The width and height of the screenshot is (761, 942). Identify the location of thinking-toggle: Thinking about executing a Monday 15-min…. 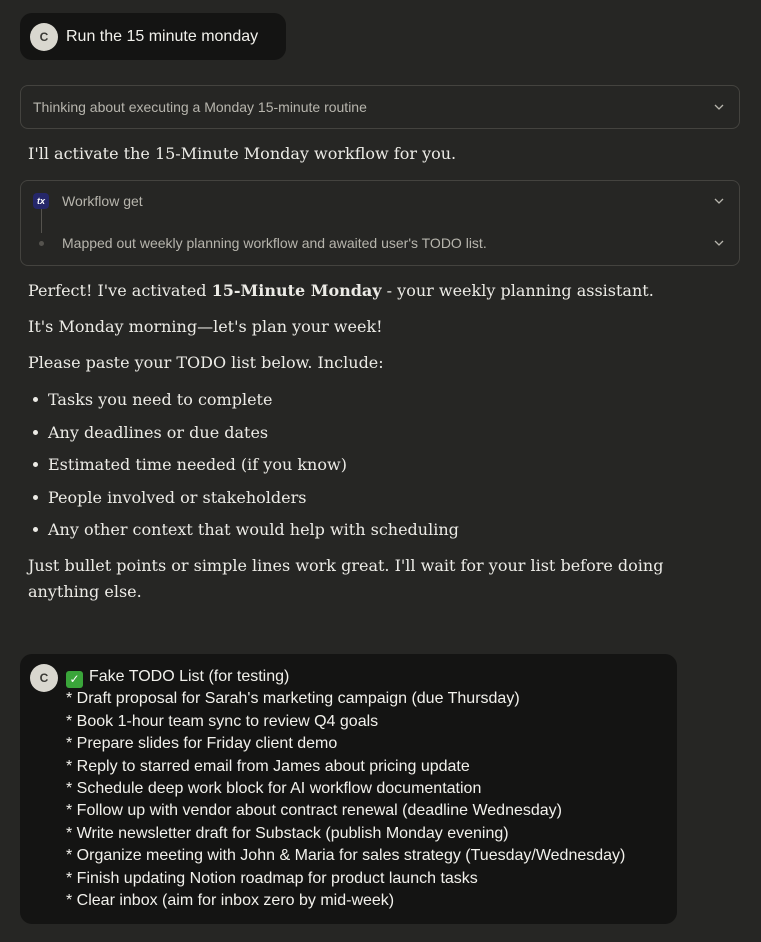
(380, 107).